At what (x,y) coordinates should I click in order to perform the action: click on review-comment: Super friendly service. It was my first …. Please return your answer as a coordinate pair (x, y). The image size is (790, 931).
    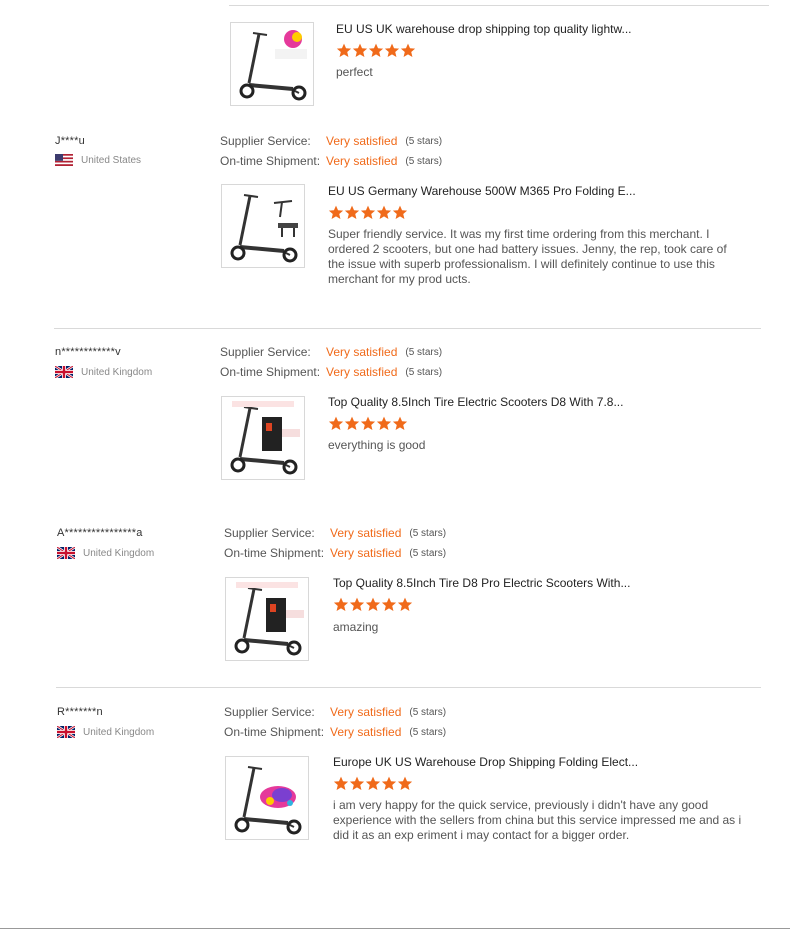
    Looking at the image, I should click on (527, 256).